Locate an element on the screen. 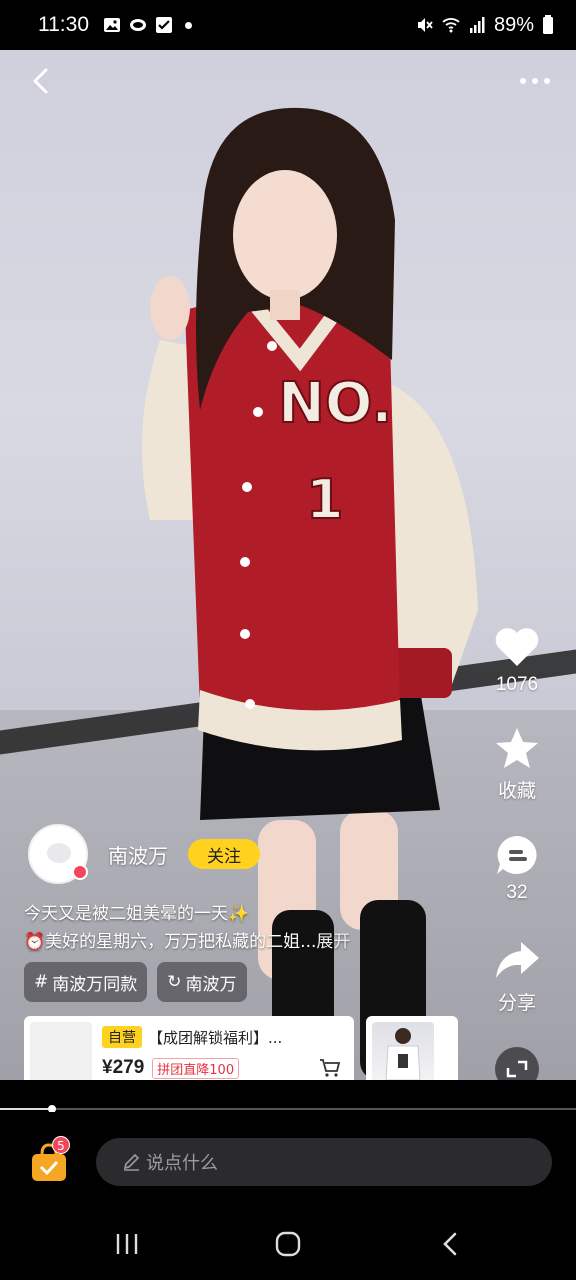 Image resolution: width=576 pixels, height=1280 pixels. svg-text: 1 is located at coordinates (325, 499).